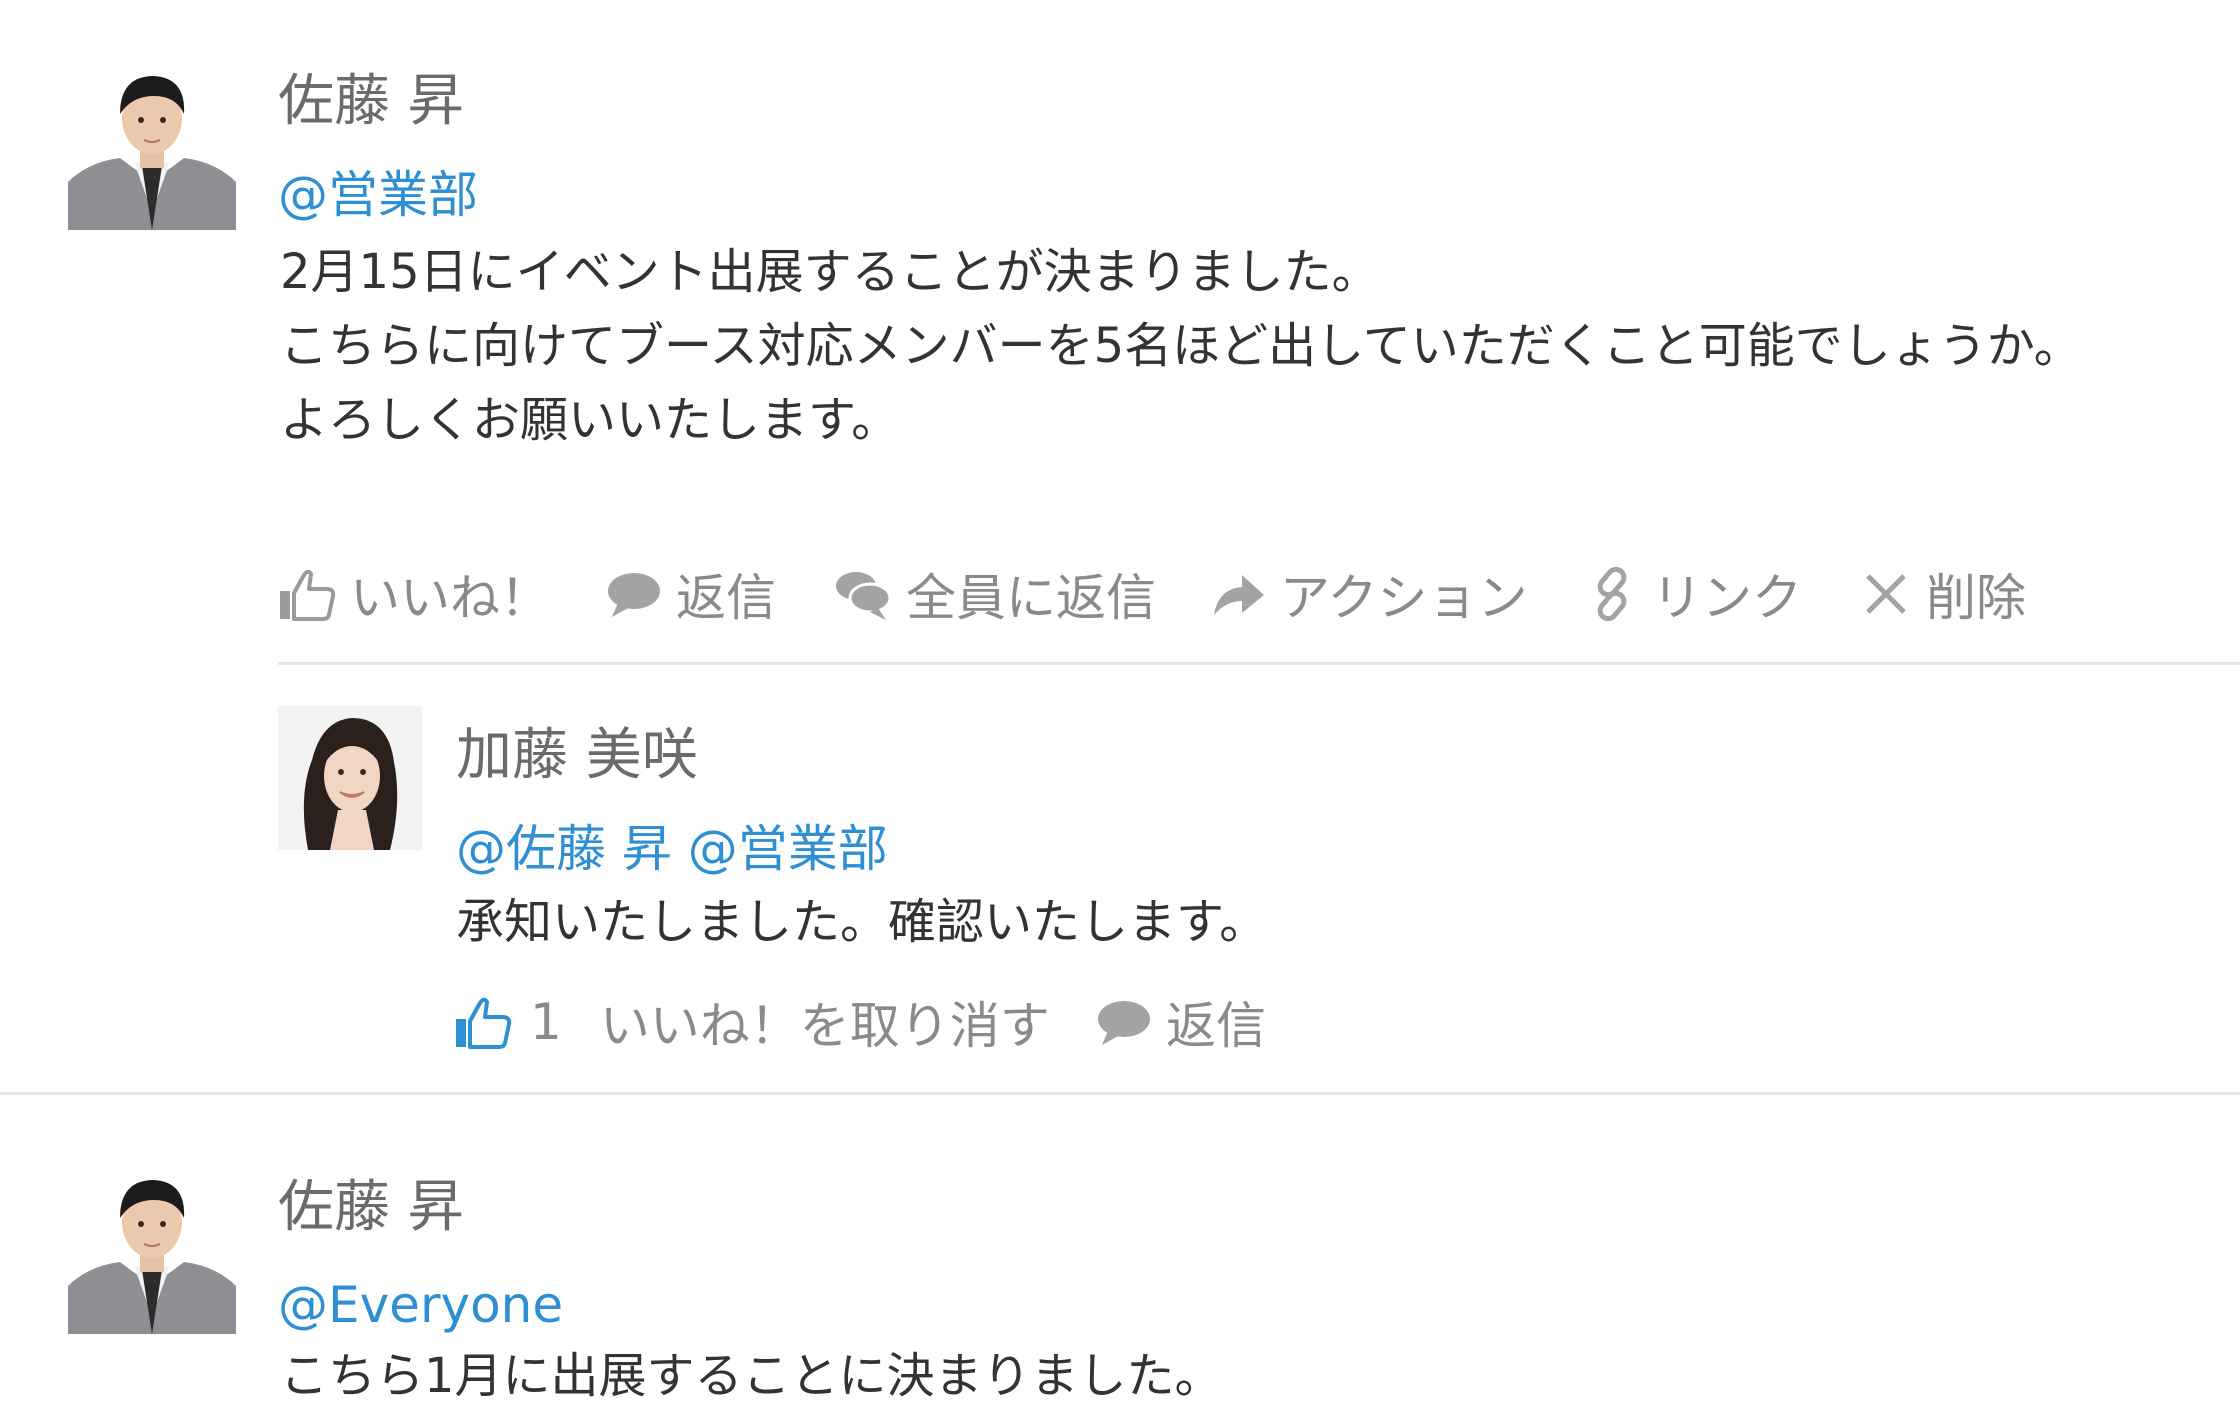 The image size is (2240, 1404). Describe the element at coordinates (751, 1376) in the screenshot. I see `post-body-line-1: こちら1月に出展することに決まりました。` at that location.